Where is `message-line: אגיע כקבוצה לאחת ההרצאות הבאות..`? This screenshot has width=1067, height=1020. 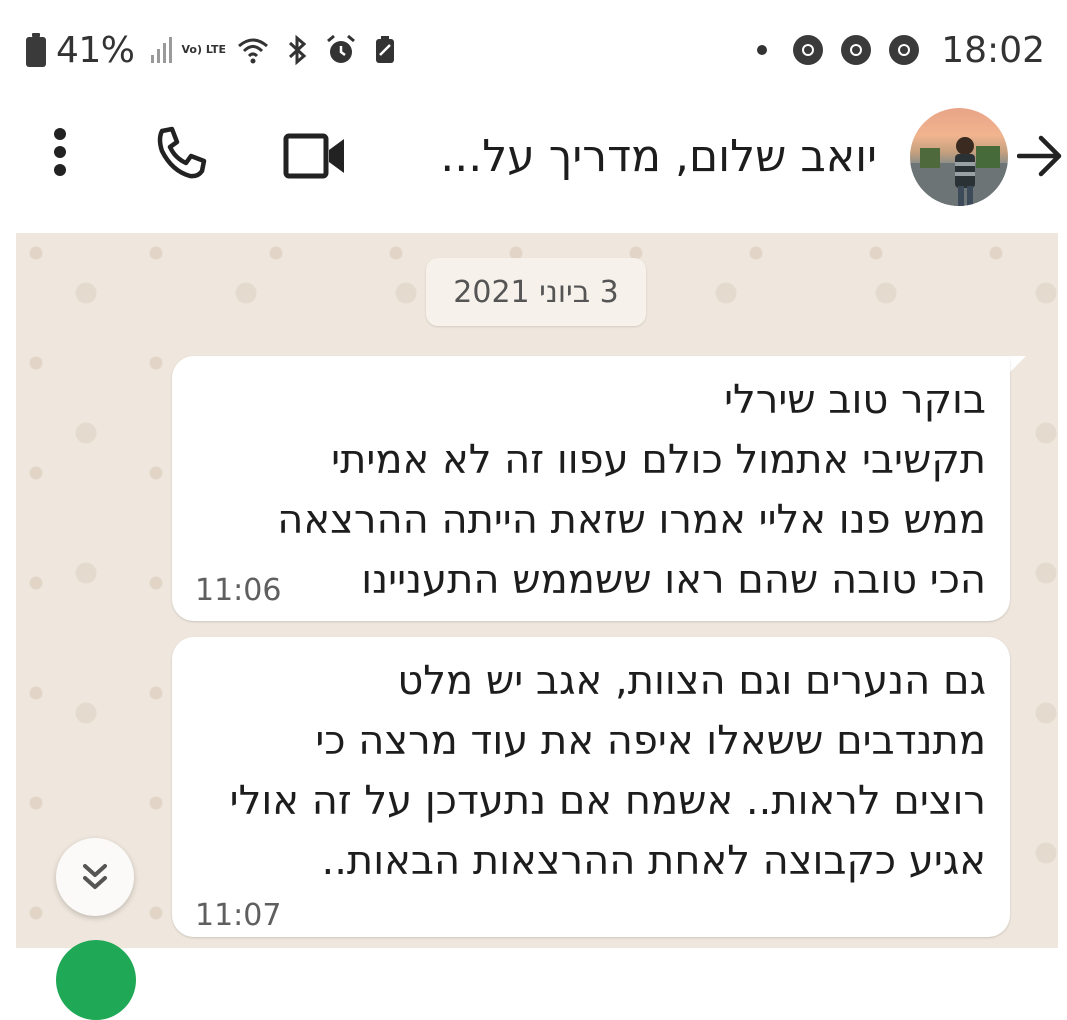
message-line: אגיע כקבוצה לאחת ההרצאות הבאות.. is located at coordinates (654, 861).